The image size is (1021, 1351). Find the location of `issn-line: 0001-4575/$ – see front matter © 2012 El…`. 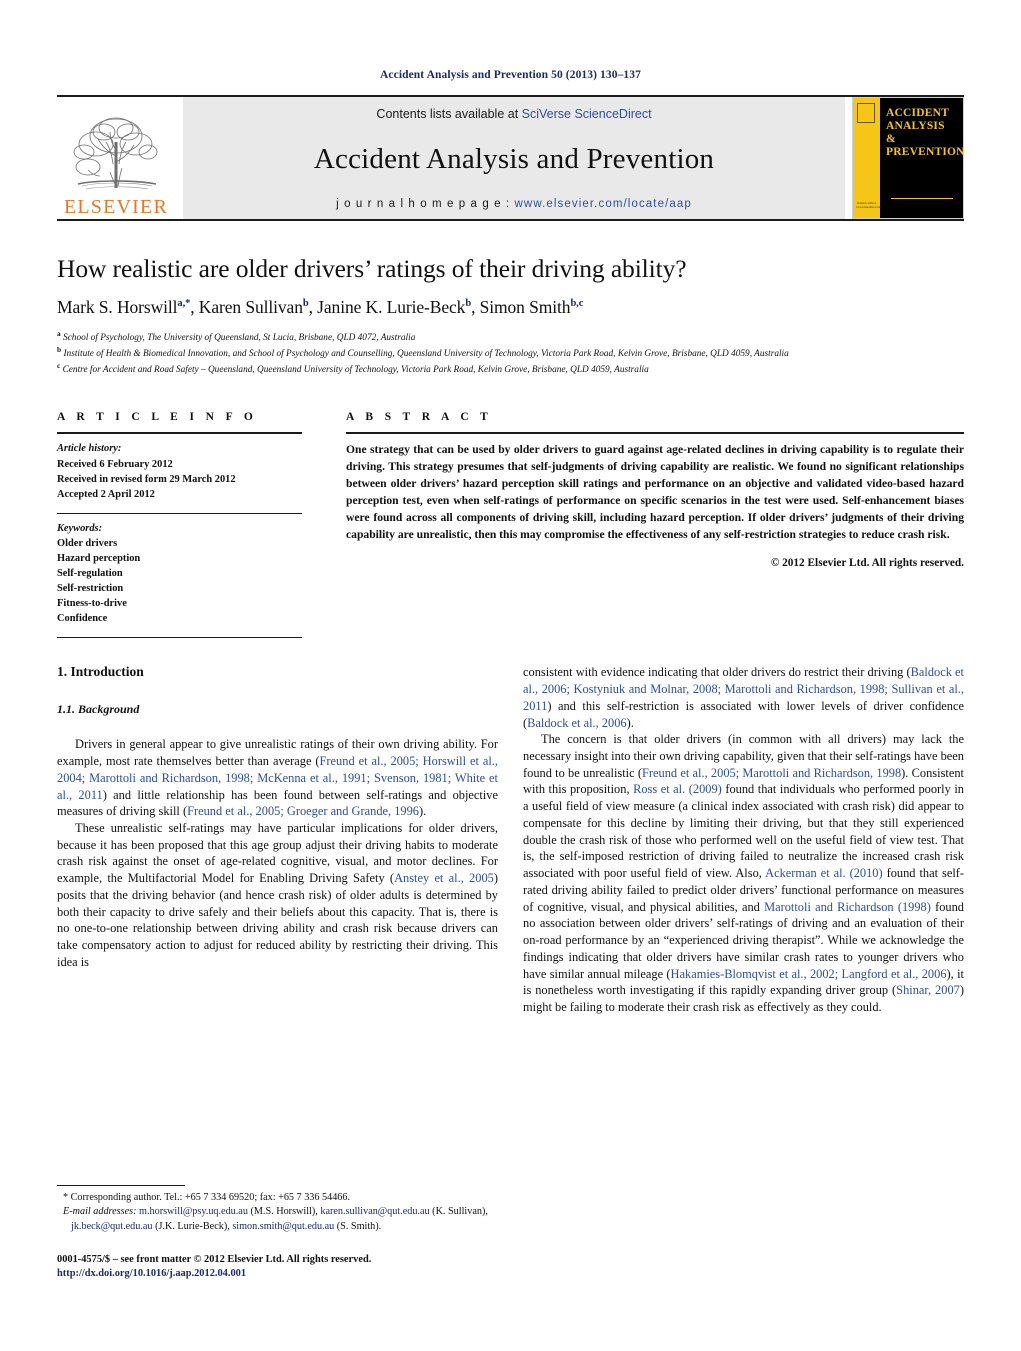

issn-line: 0001-4575/$ – see front matter © 2012 El… is located at coordinates (214, 1259).